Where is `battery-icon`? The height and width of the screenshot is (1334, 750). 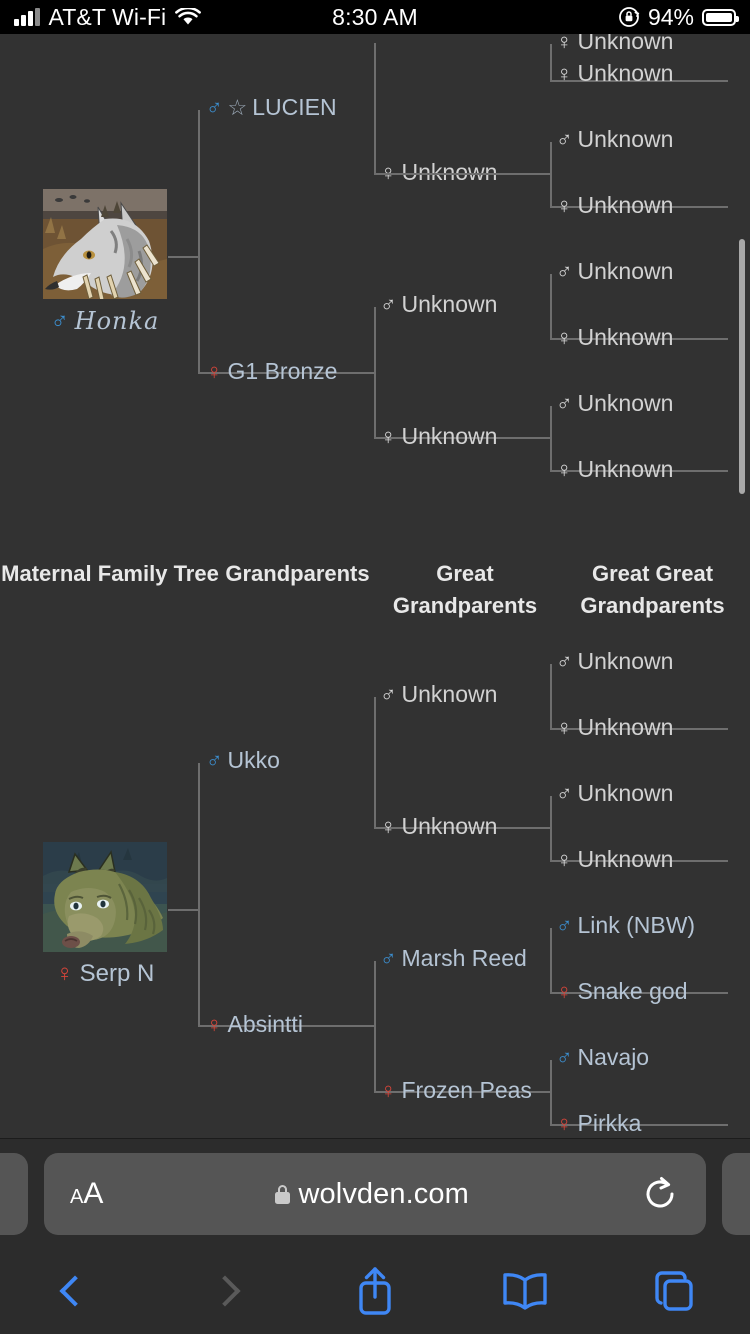
battery-icon is located at coordinates (720, 17).